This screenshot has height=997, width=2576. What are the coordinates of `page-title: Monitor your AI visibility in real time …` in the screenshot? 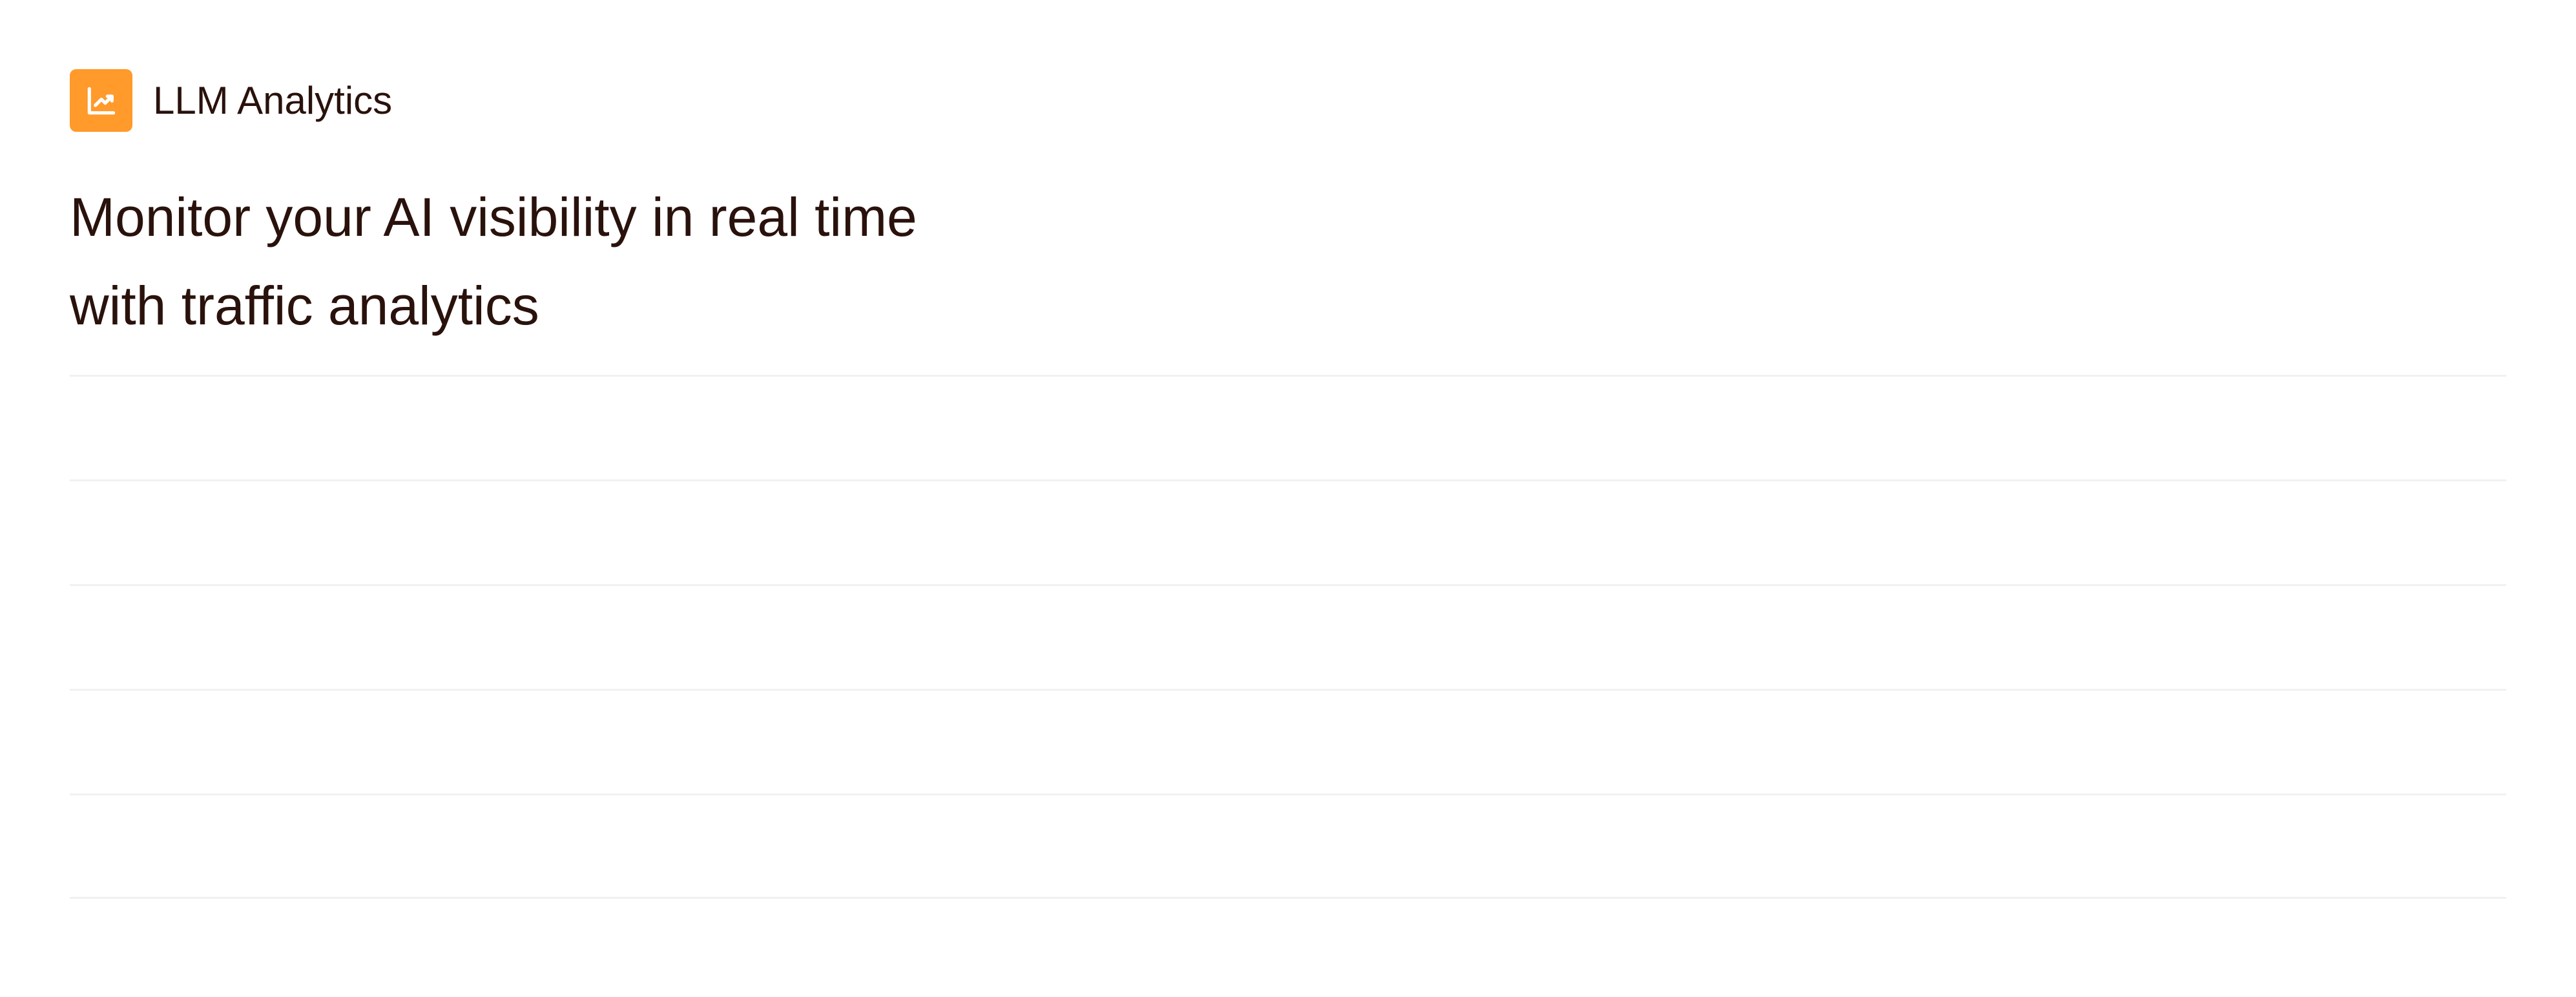 It's located at (493, 261).